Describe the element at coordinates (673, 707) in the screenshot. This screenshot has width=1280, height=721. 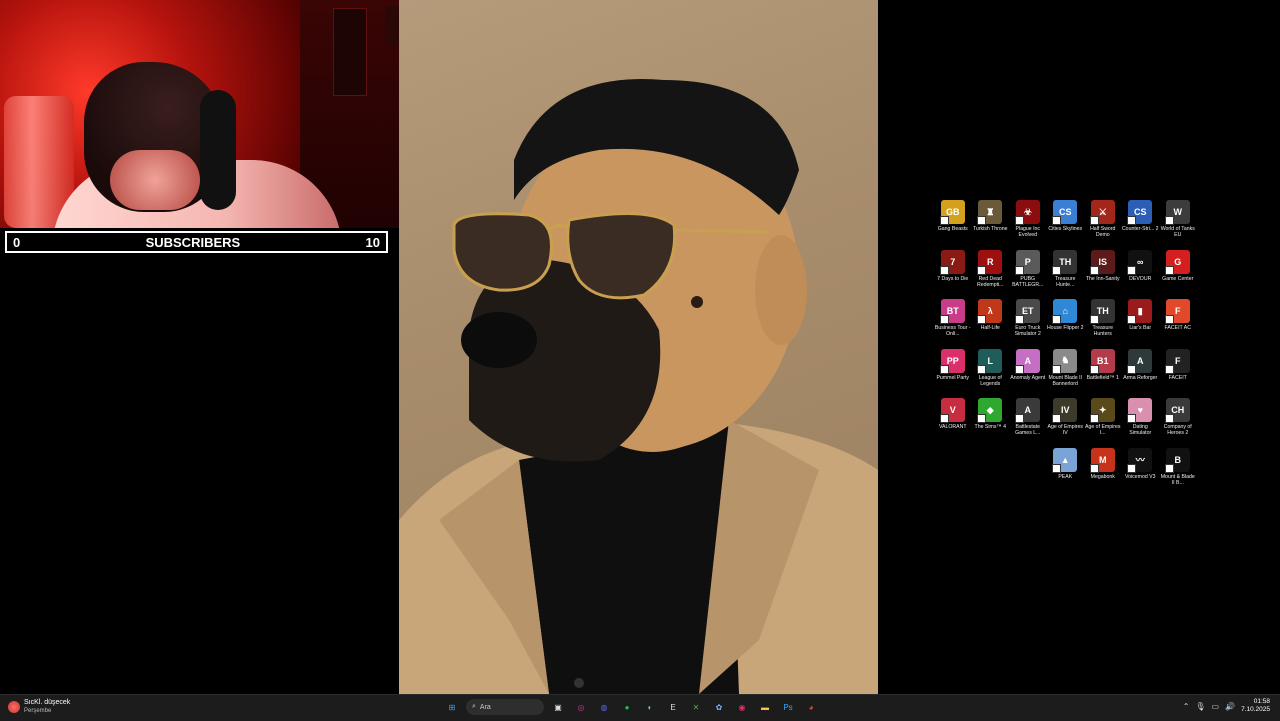
I see `epic-games-icon: E` at that location.